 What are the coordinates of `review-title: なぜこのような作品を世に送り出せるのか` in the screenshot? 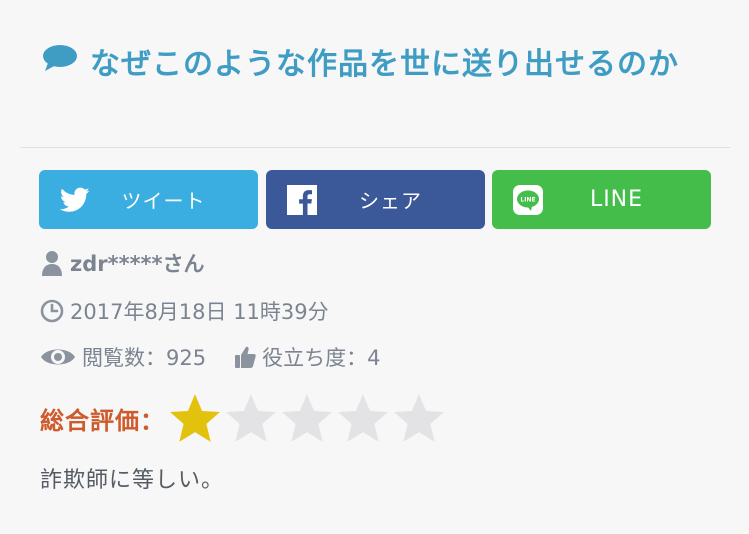 It's located at (382, 65).